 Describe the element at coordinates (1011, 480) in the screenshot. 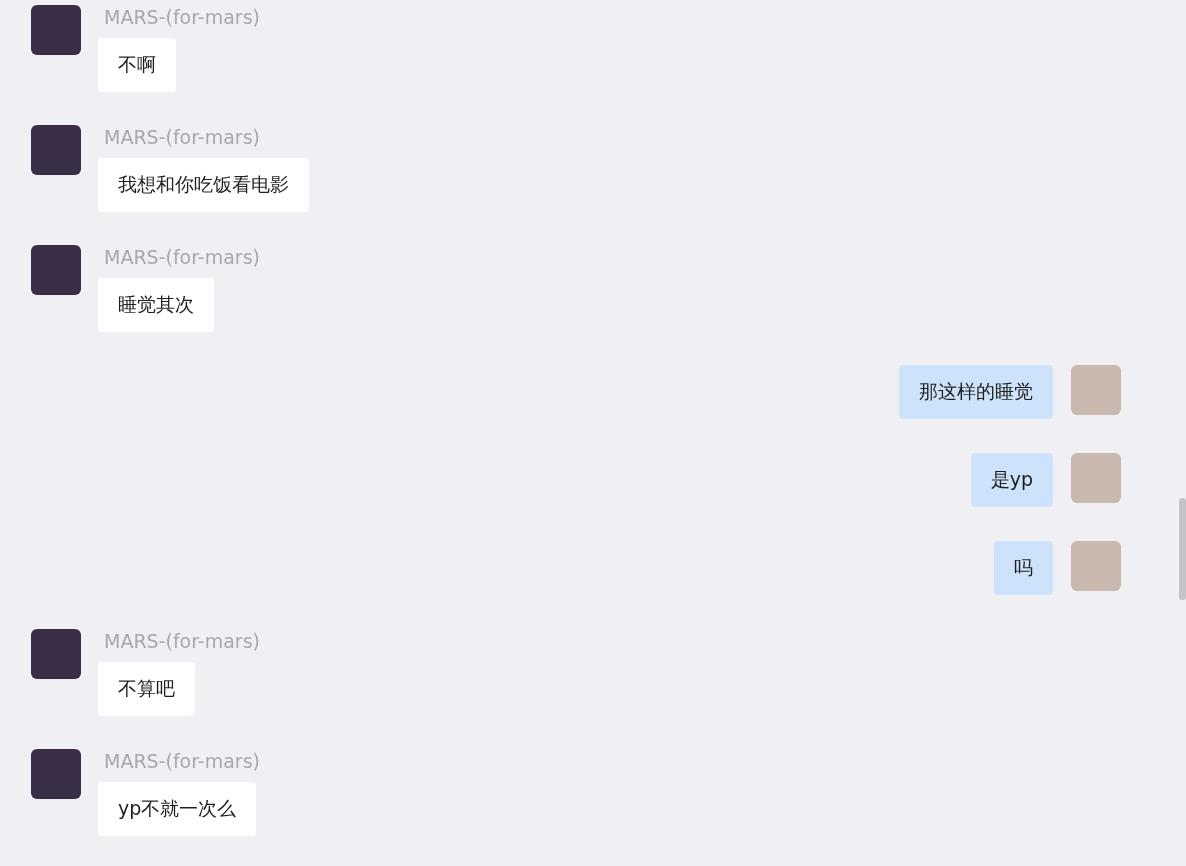

I see `message-bubble: 是yp` at that location.